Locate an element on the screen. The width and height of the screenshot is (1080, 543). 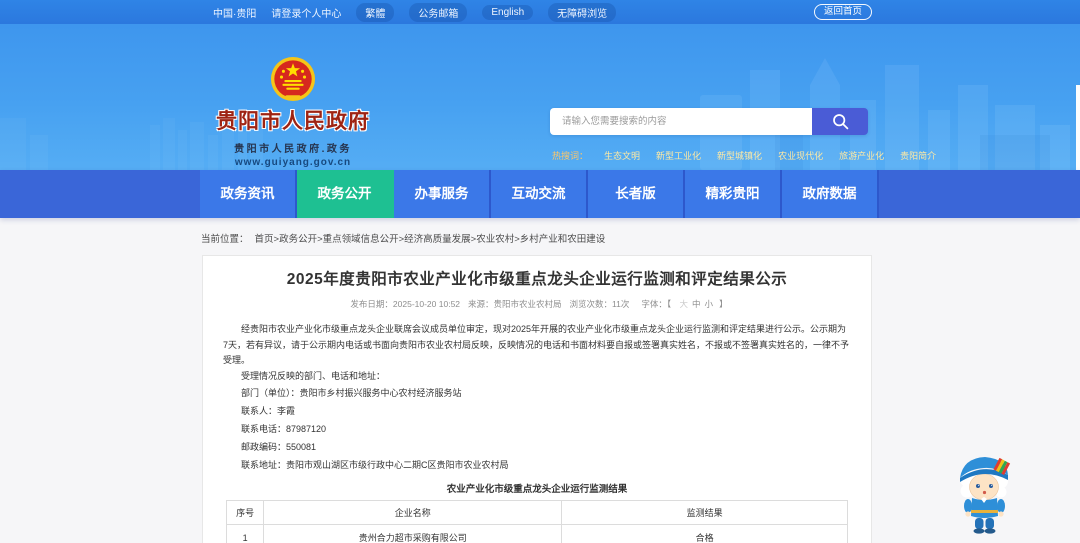
topbar-link: 中国·贵阳 is located at coordinates (234, 12).